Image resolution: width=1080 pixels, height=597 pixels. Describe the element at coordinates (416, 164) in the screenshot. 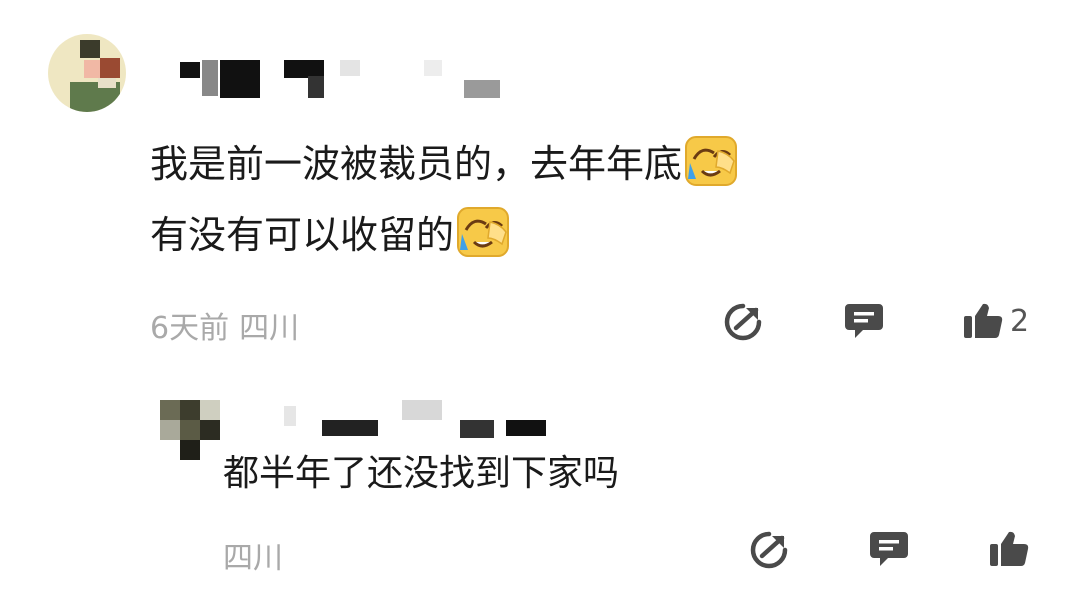

I see `comment-line-1-text: 我是前一波被裁员的，去年年底` at that location.